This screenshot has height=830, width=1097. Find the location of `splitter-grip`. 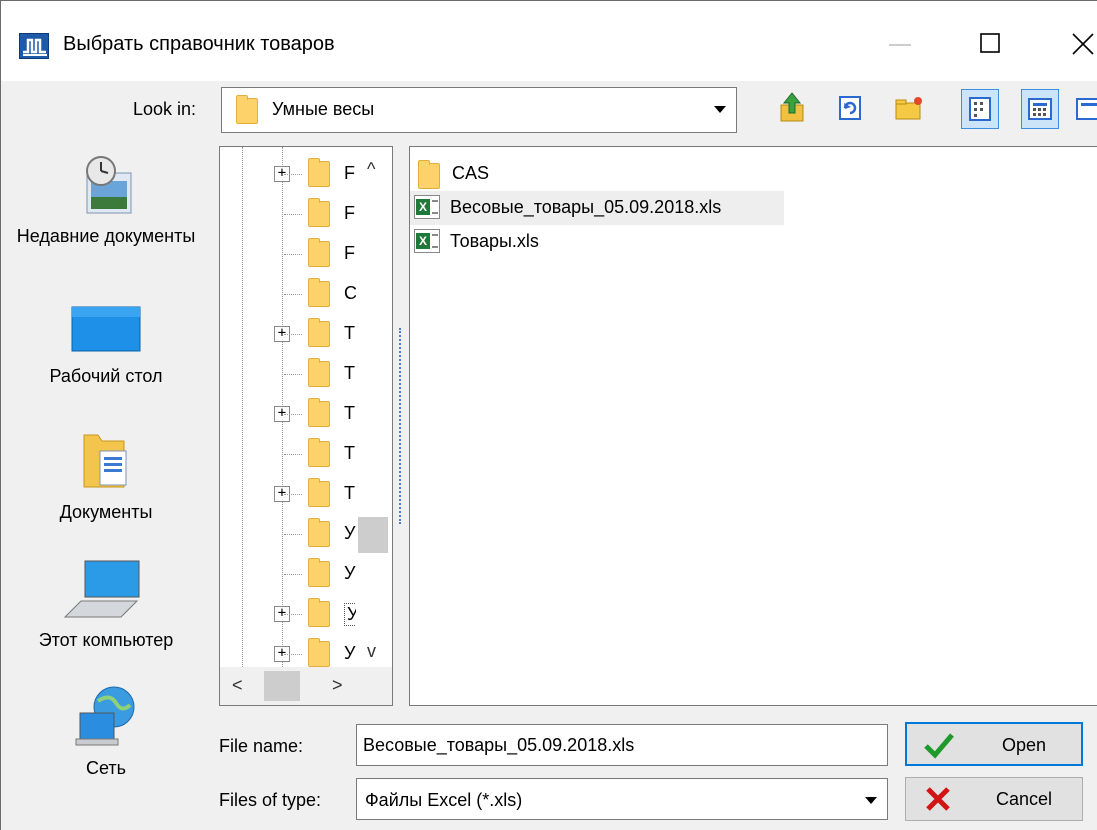

splitter-grip is located at coordinates (400, 426).